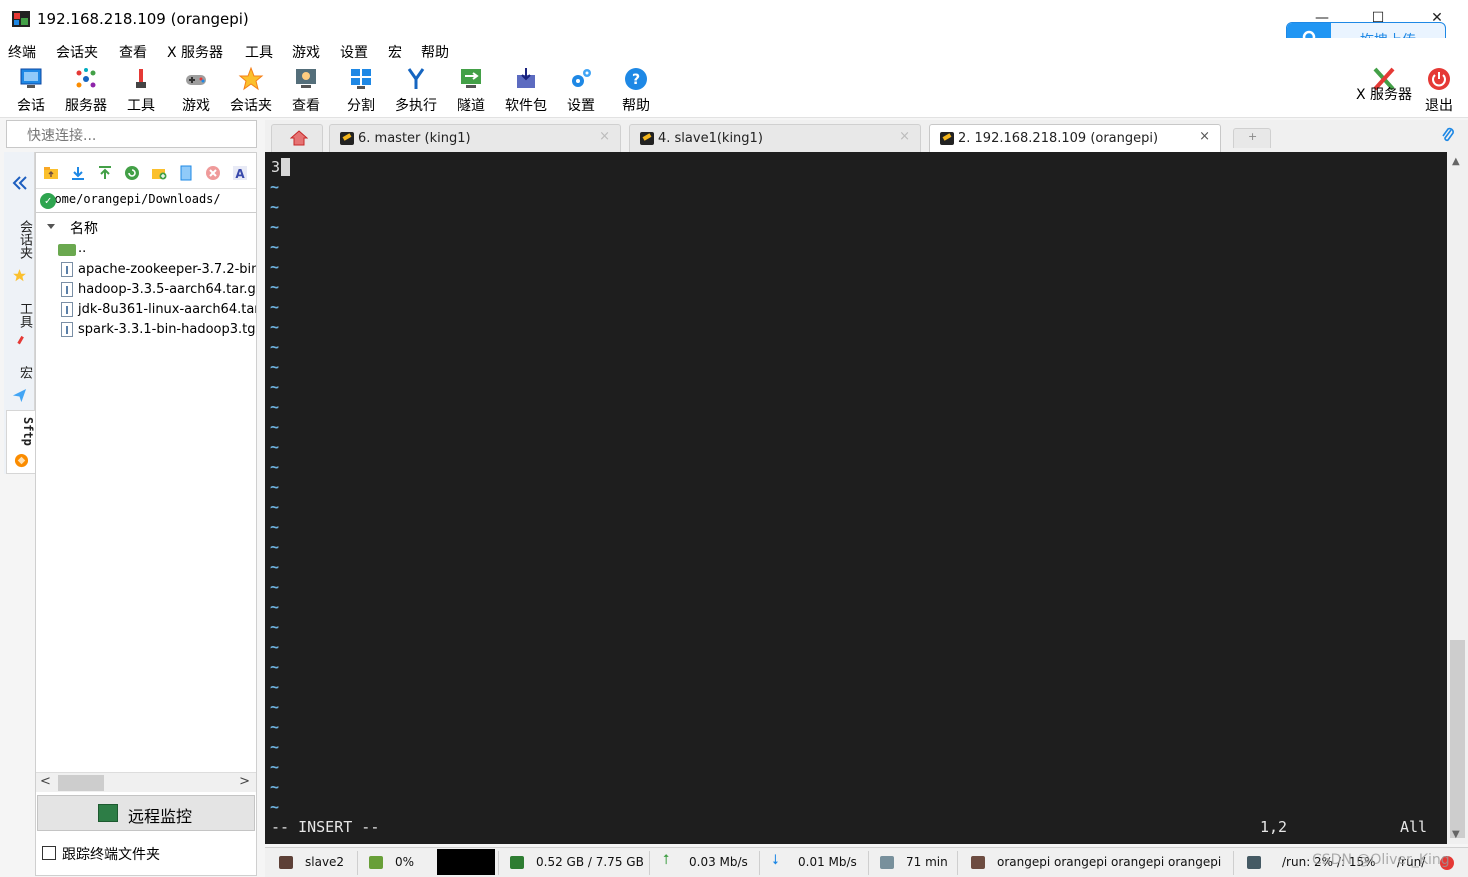 The height and width of the screenshot is (877, 1468). Describe the element at coordinates (84, 228) in the screenshot. I see `column-header-name: 名称` at that location.